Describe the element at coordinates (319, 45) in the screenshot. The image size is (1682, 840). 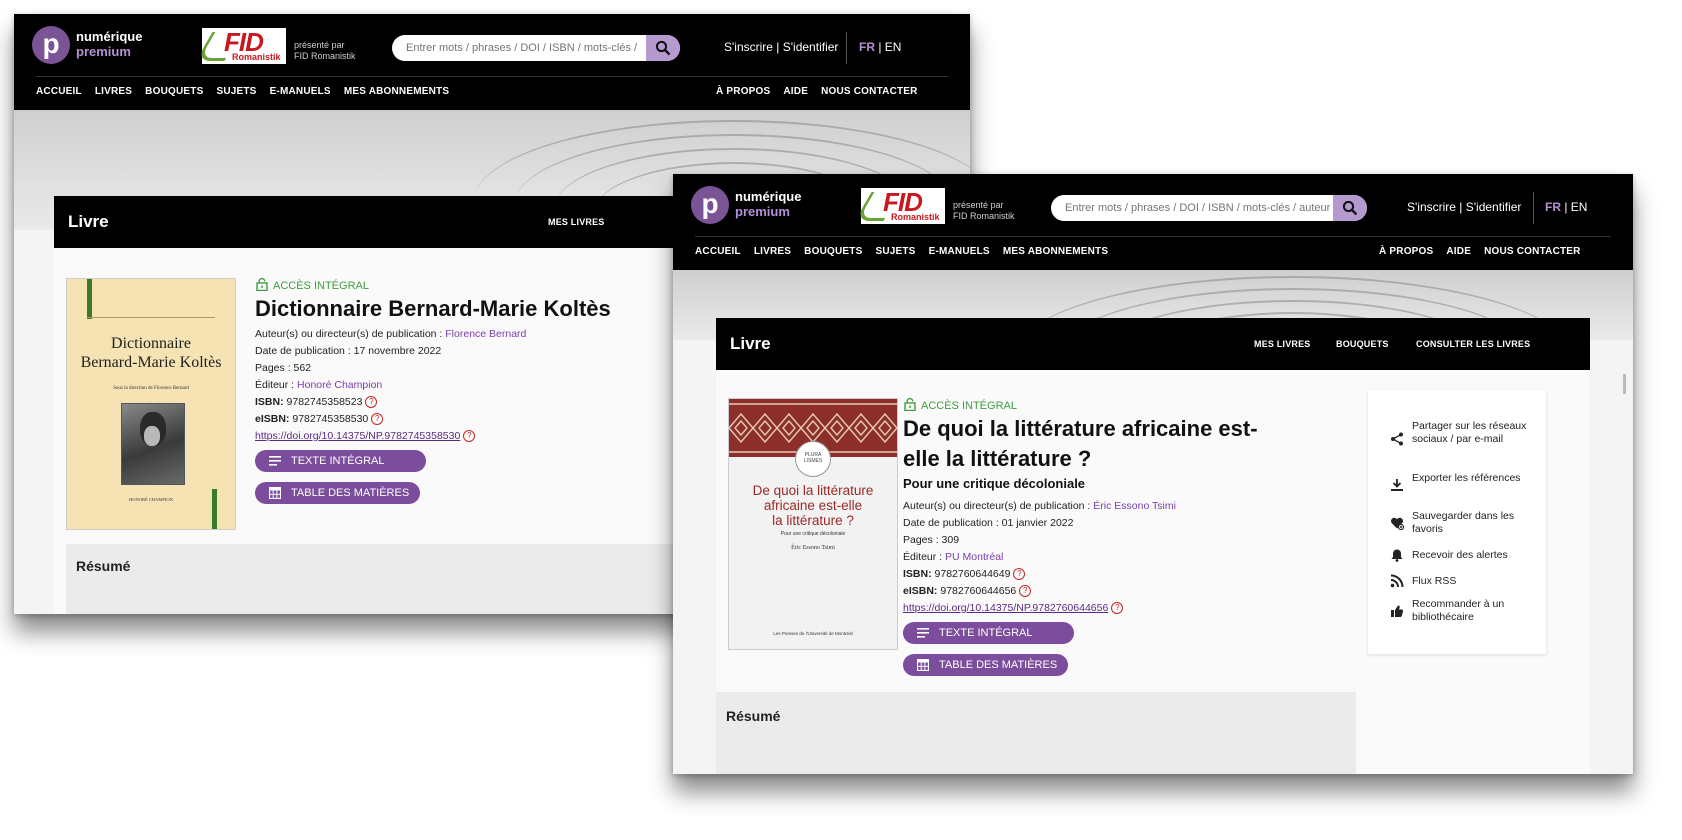
I see `presented-line1: présenté par` at that location.